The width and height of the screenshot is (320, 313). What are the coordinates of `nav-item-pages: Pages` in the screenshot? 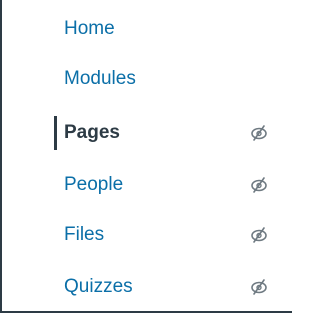 It's located at (147, 133).